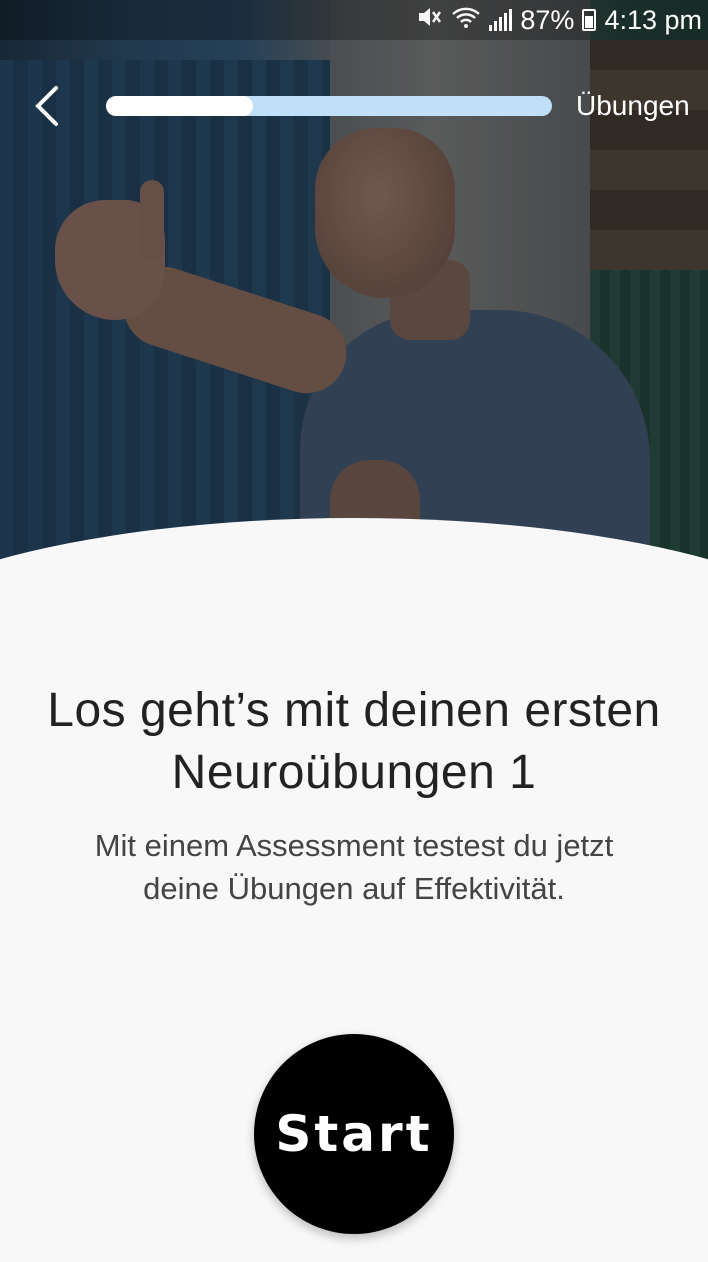 The height and width of the screenshot is (1262, 708). What do you see at coordinates (589, 20) in the screenshot?
I see `battery-charging-icon` at bounding box center [589, 20].